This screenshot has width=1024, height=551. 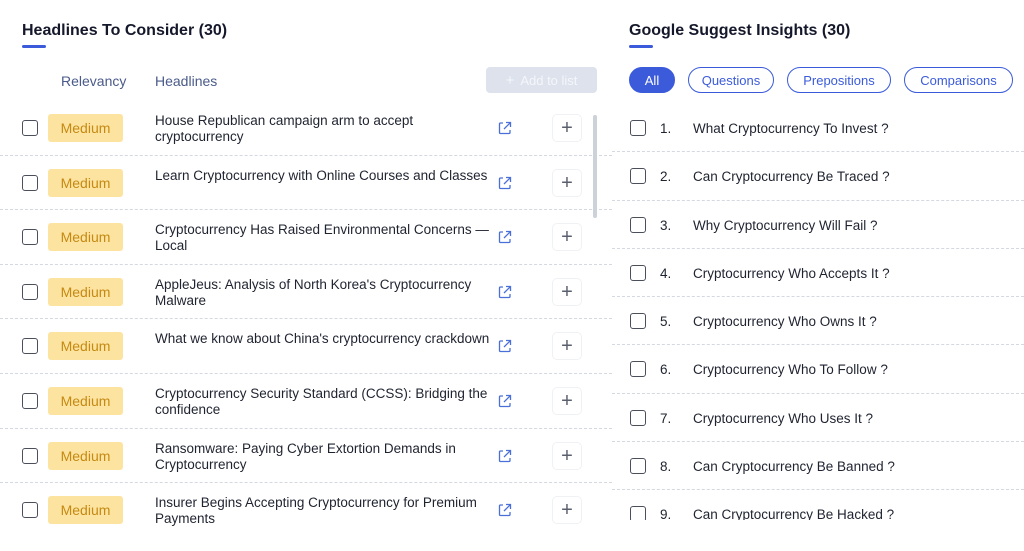 I want to click on suggestion-text: Can Cryptocurrency Be Banned ?, so click(x=794, y=466).